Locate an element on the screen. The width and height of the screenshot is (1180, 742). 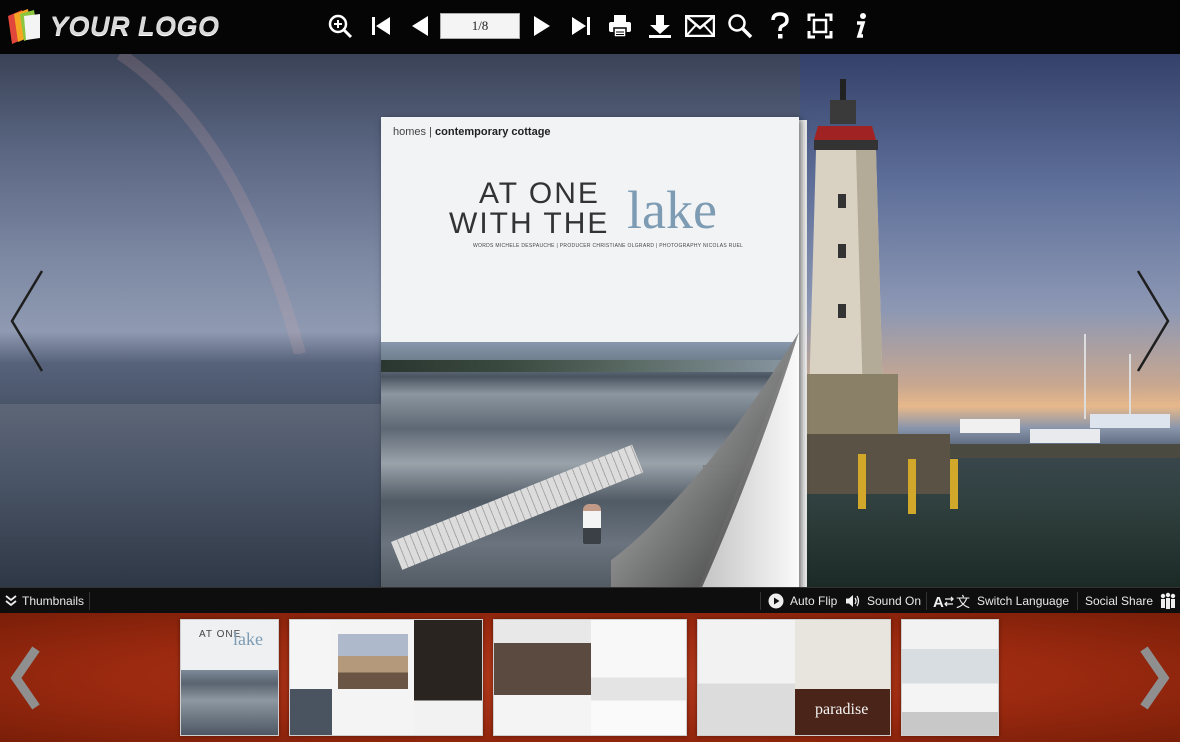
previous-page-icon is located at coordinates (420, 26).